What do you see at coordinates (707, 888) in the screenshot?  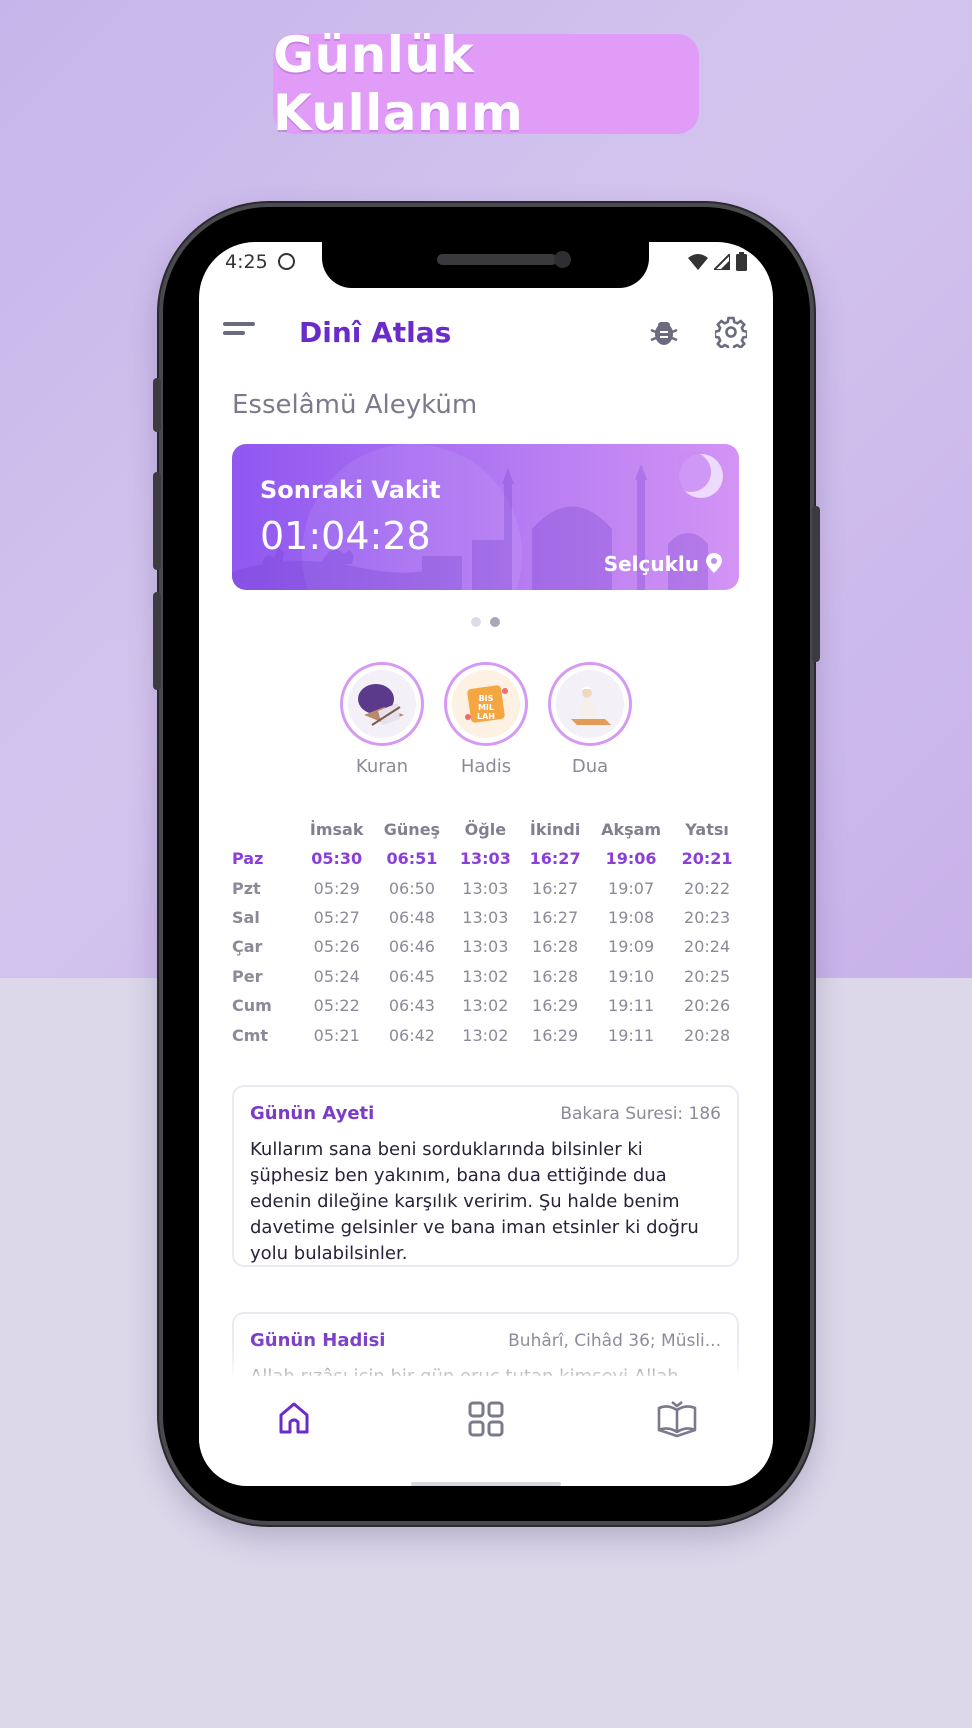 I see `table-cell-time: 20:22` at bounding box center [707, 888].